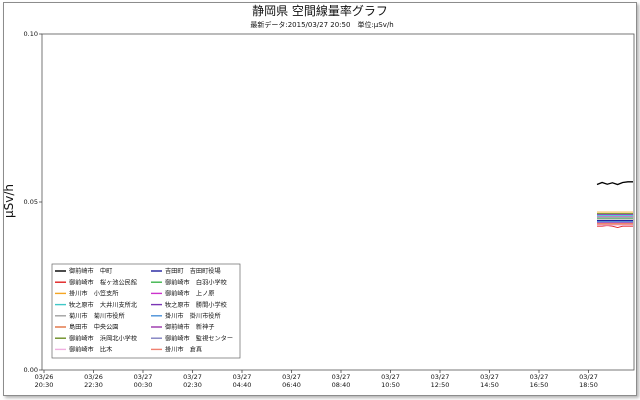  I want to click on legend-label: 御前崎市 新神子, so click(190, 327).